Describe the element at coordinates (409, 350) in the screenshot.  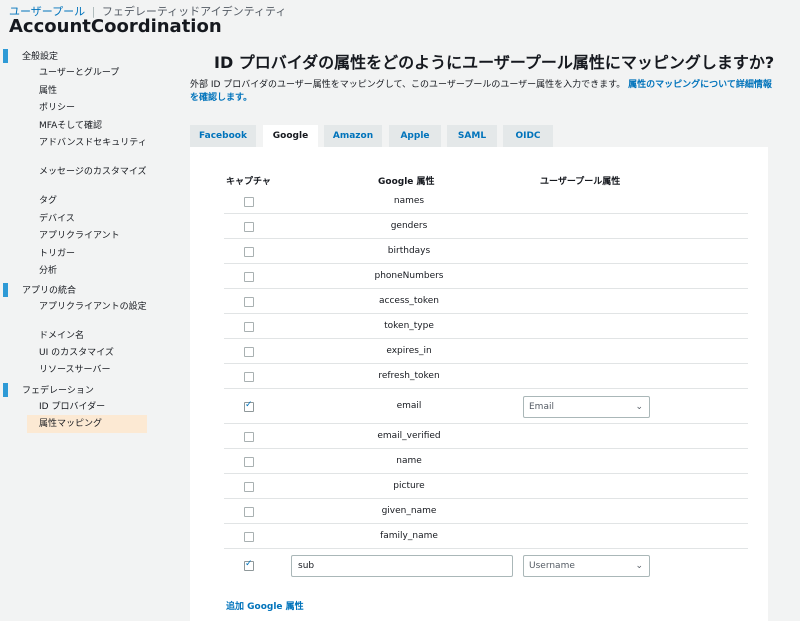
I see `google-attribute-name: expires_in` at that location.